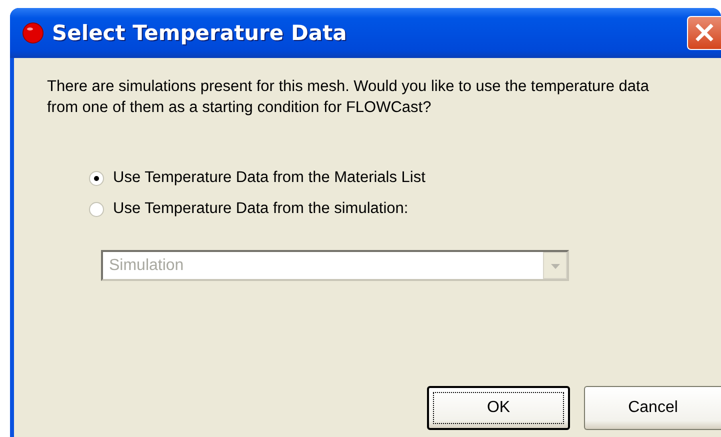  I want to click on dialog-button: OK, so click(498, 408).